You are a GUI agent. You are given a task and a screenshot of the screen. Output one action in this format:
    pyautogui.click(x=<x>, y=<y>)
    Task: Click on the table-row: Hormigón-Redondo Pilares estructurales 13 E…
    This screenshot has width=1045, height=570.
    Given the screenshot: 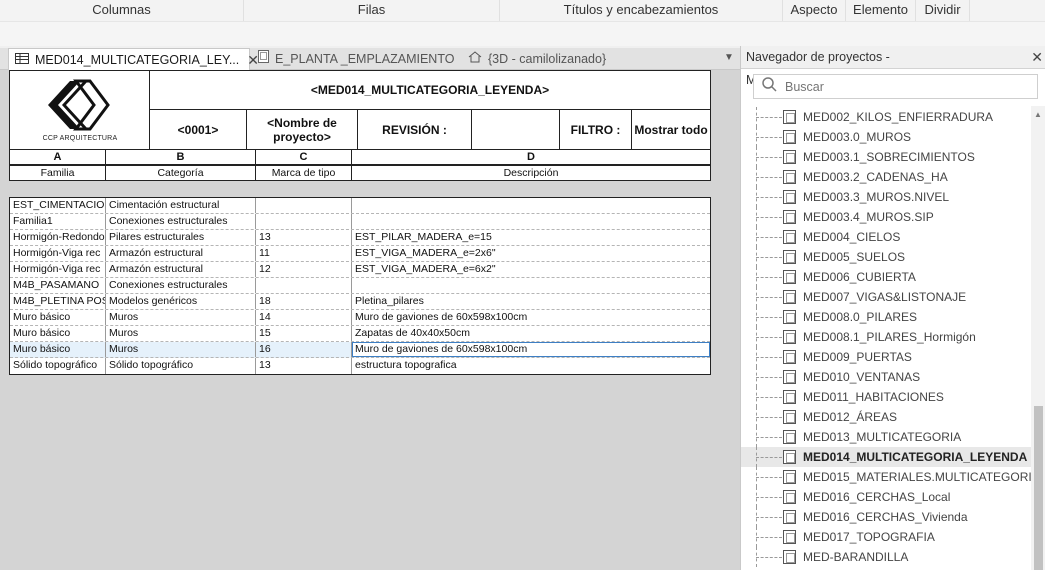 What is the action you would take?
    pyautogui.click(x=360, y=238)
    